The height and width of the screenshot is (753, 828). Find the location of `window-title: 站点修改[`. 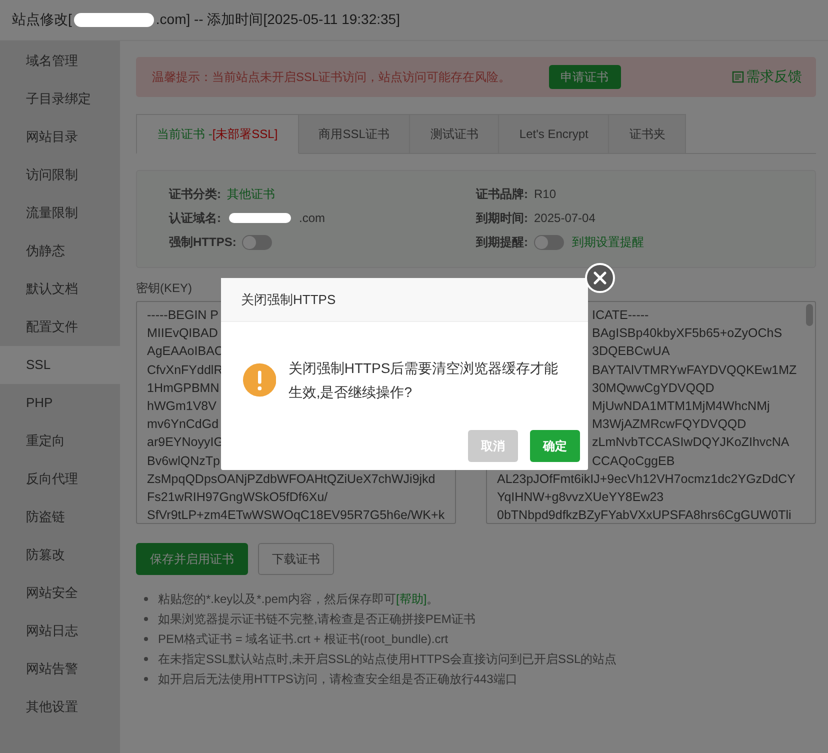

window-title: 站点修改[ is located at coordinates (42, 20).